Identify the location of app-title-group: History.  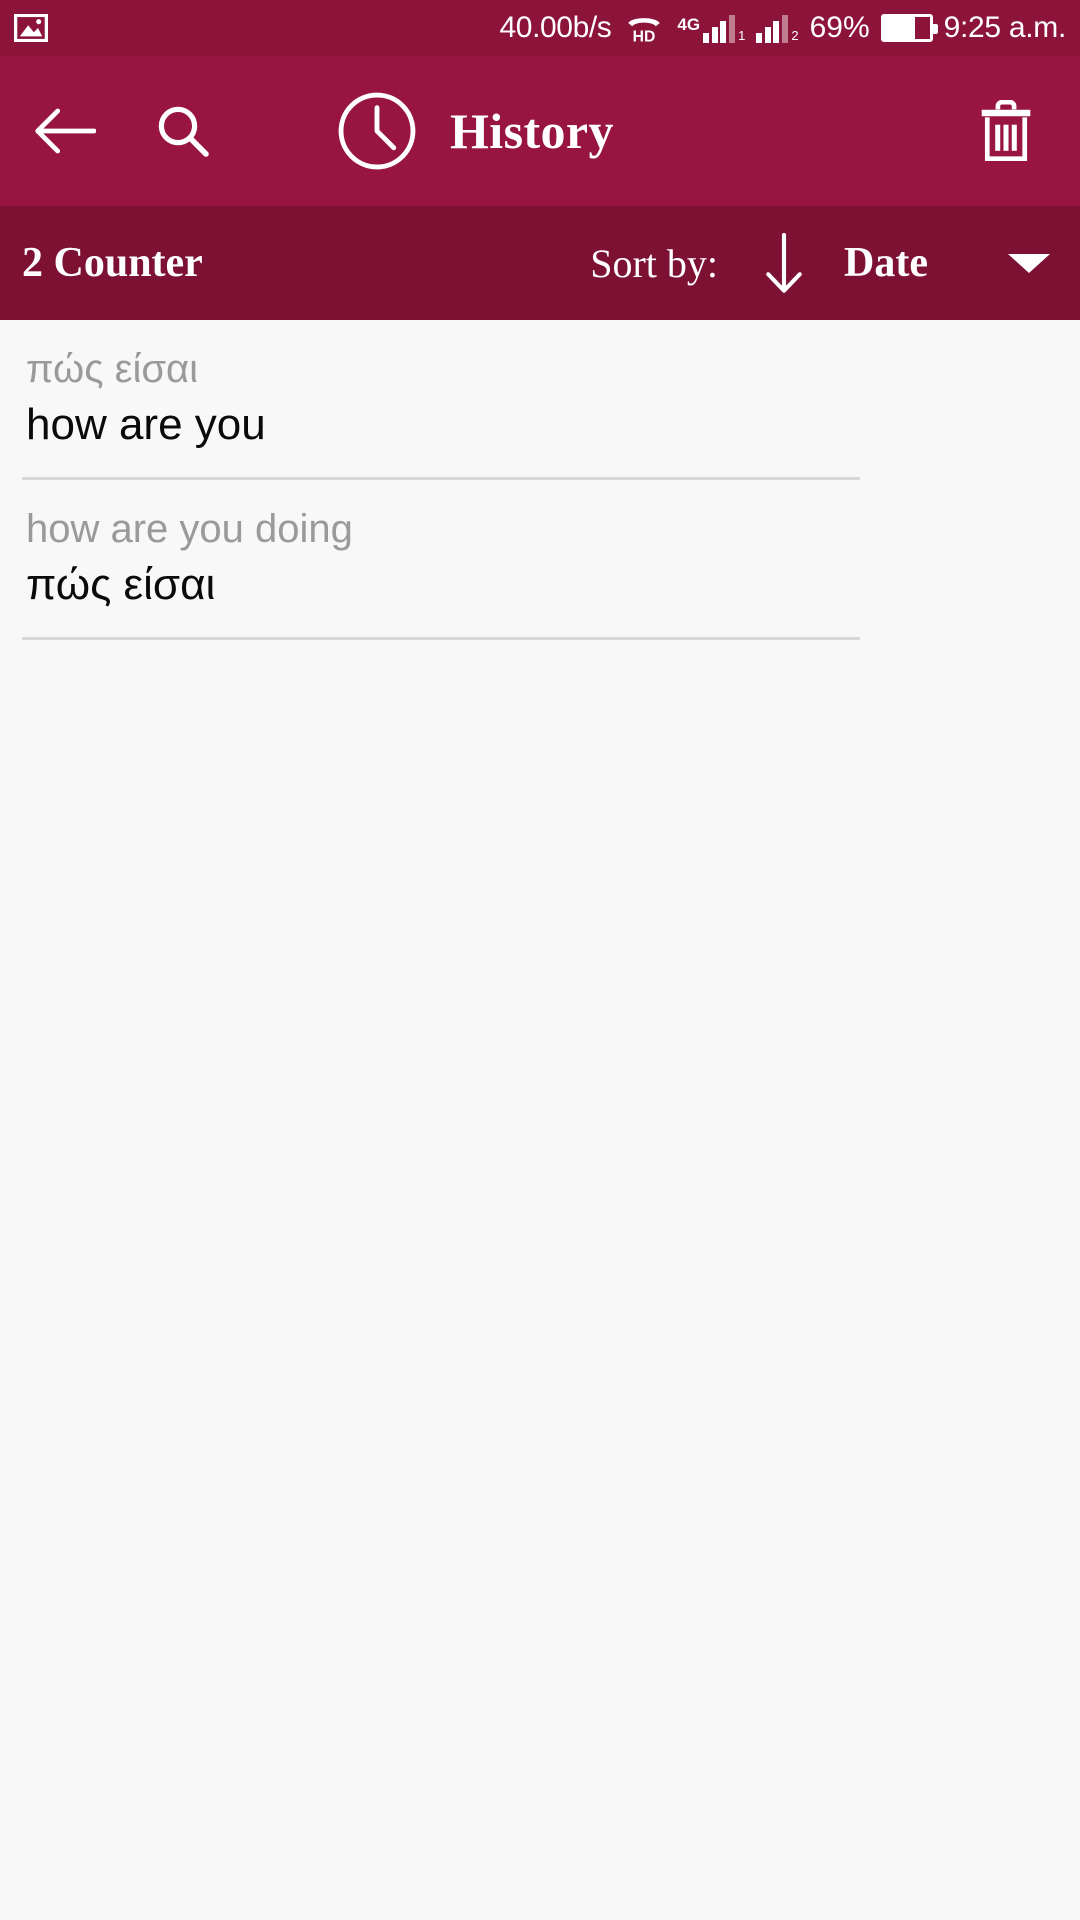
(475, 131).